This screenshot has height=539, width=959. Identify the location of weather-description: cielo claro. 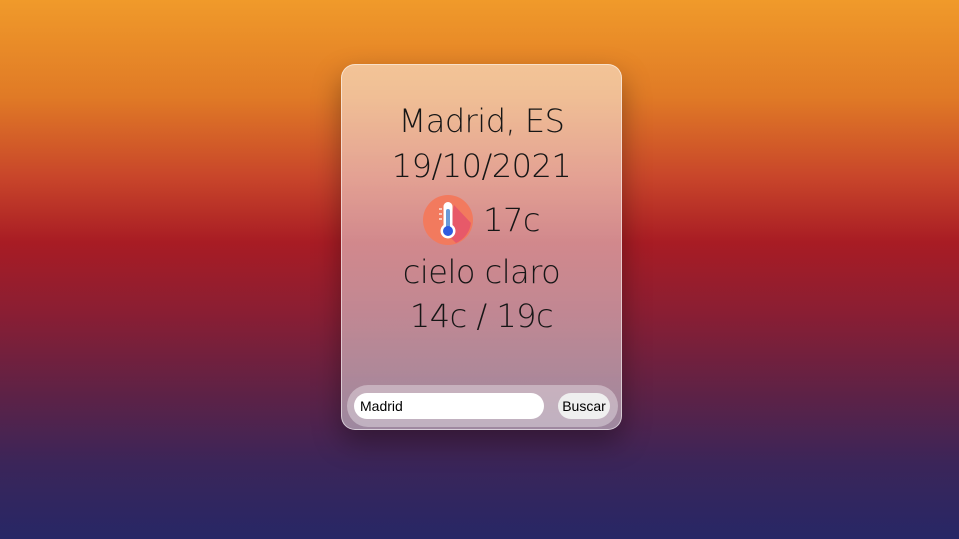
(481, 272).